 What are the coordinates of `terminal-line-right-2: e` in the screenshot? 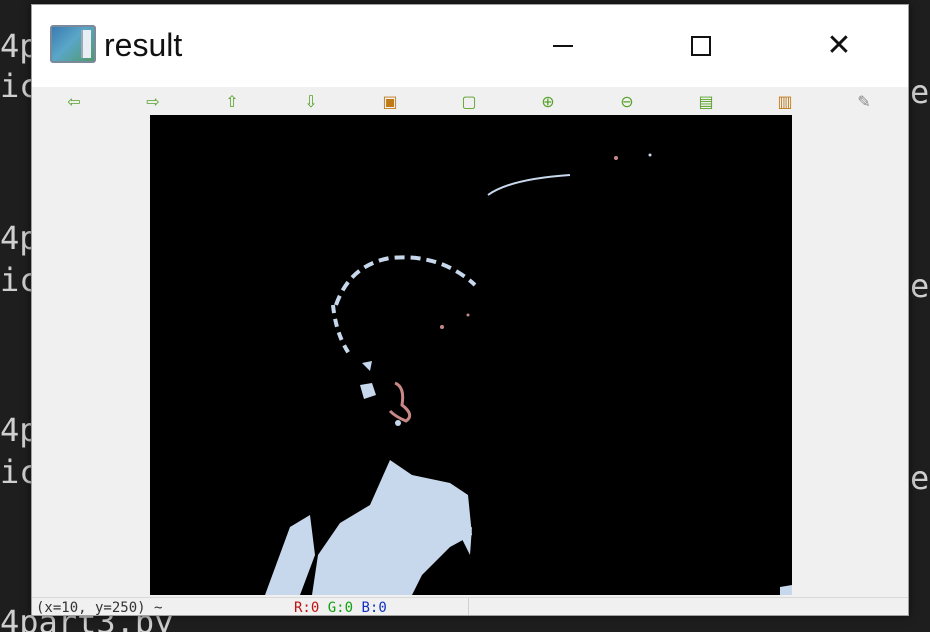 It's located at (920, 286).